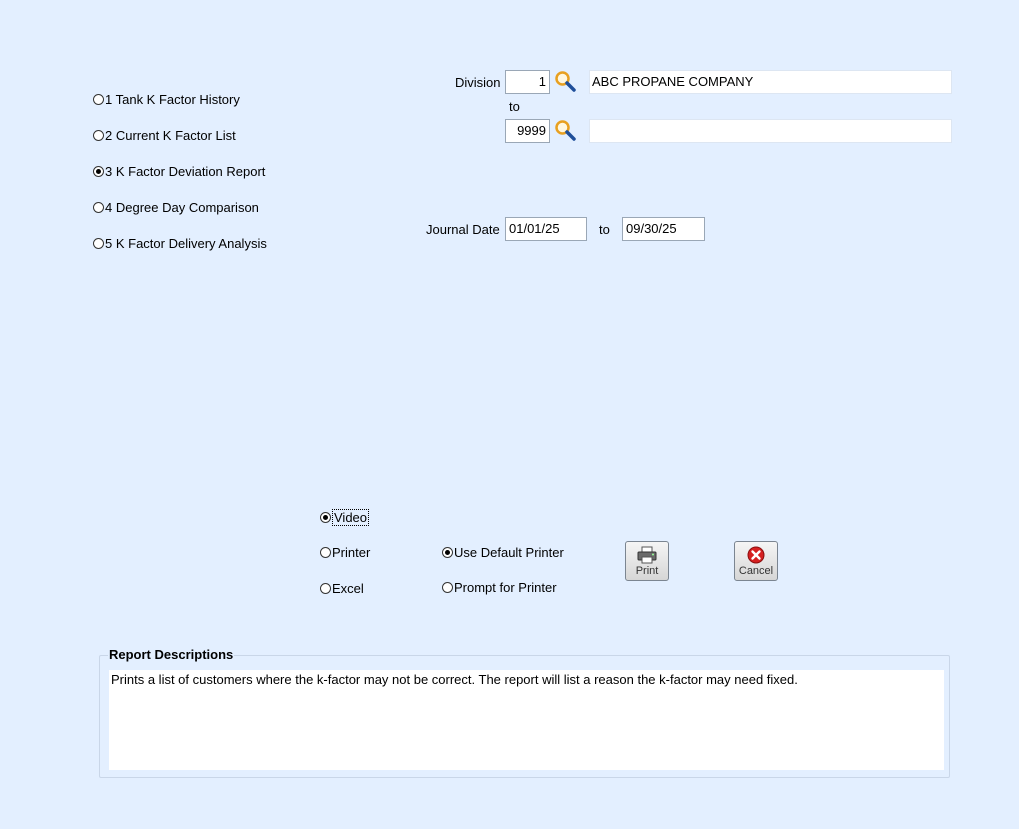 The width and height of the screenshot is (1019, 829). I want to click on printer-icon, so click(647, 555).